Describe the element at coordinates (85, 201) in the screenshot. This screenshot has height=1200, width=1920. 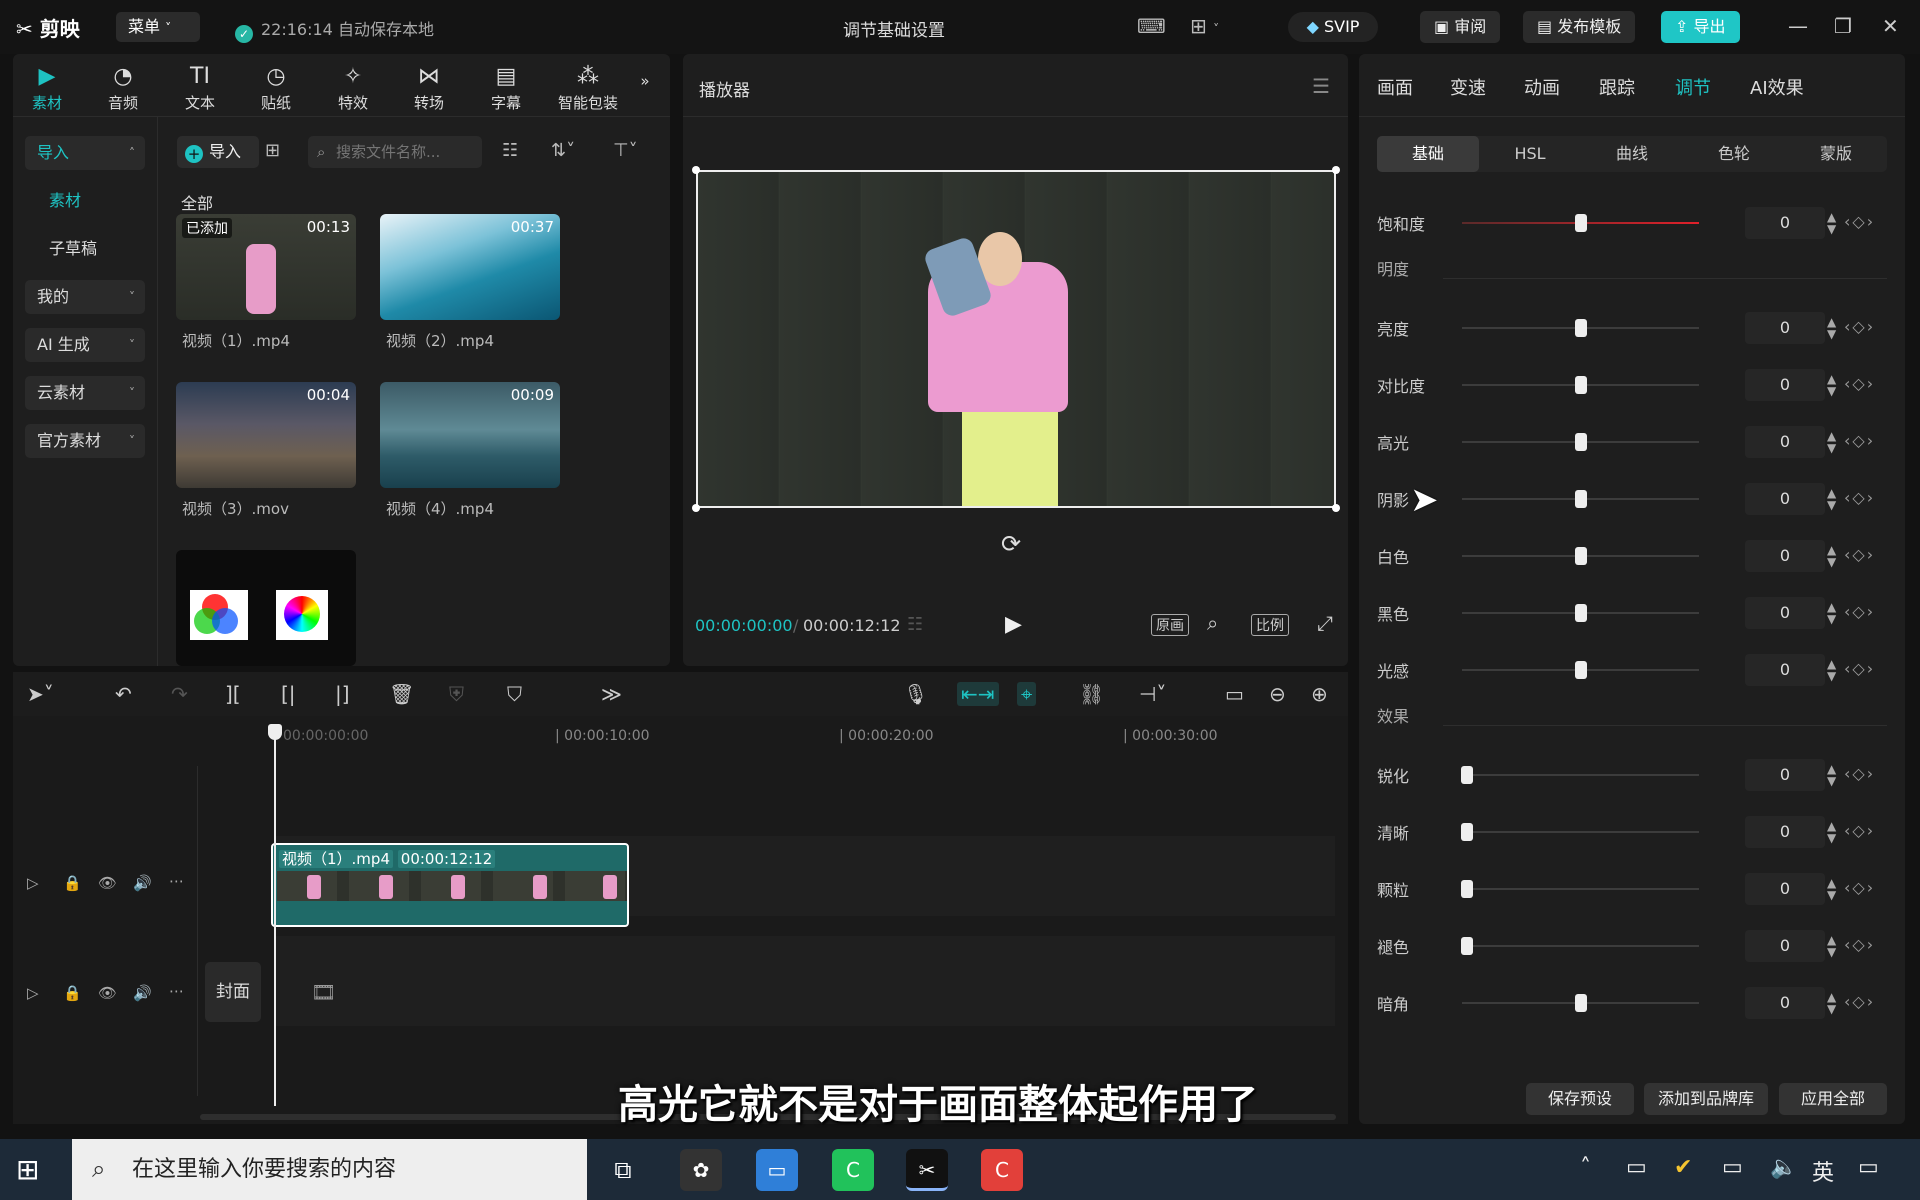
I see `sidebar-item-material: 素材` at that location.